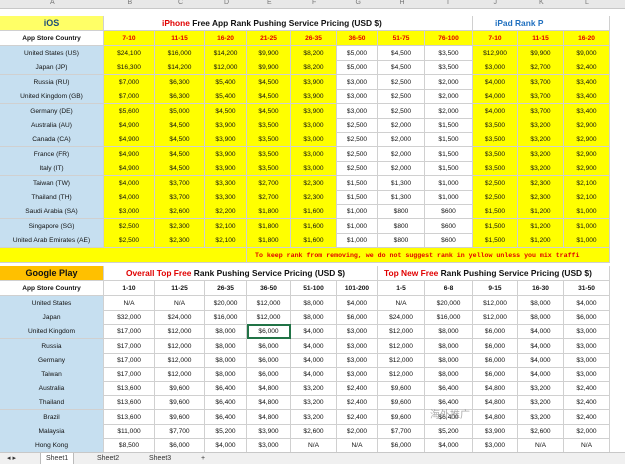  I want to click on price-cell: $1,000, so click(357, 226).